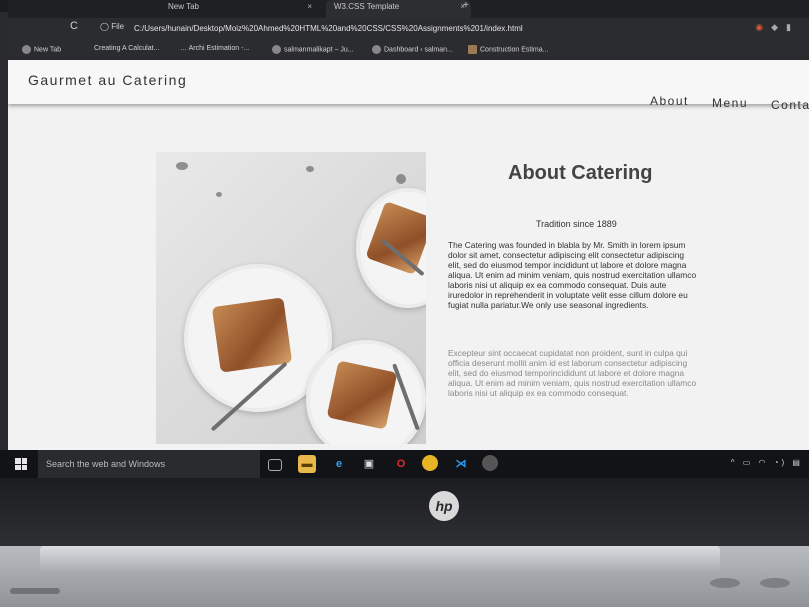 The image size is (809, 607). What do you see at coordinates (763, 27) in the screenshot?
I see `rss-icon: ◉` at bounding box center [763, 27].